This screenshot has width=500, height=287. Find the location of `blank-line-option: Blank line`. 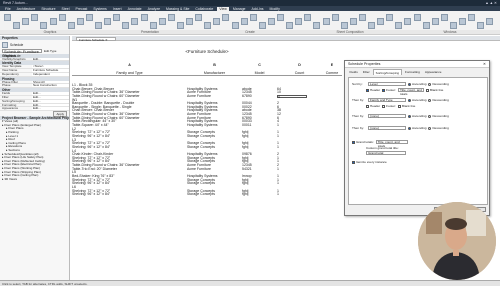

blank-line-option: Blank line is located at coordinates (434, 90).